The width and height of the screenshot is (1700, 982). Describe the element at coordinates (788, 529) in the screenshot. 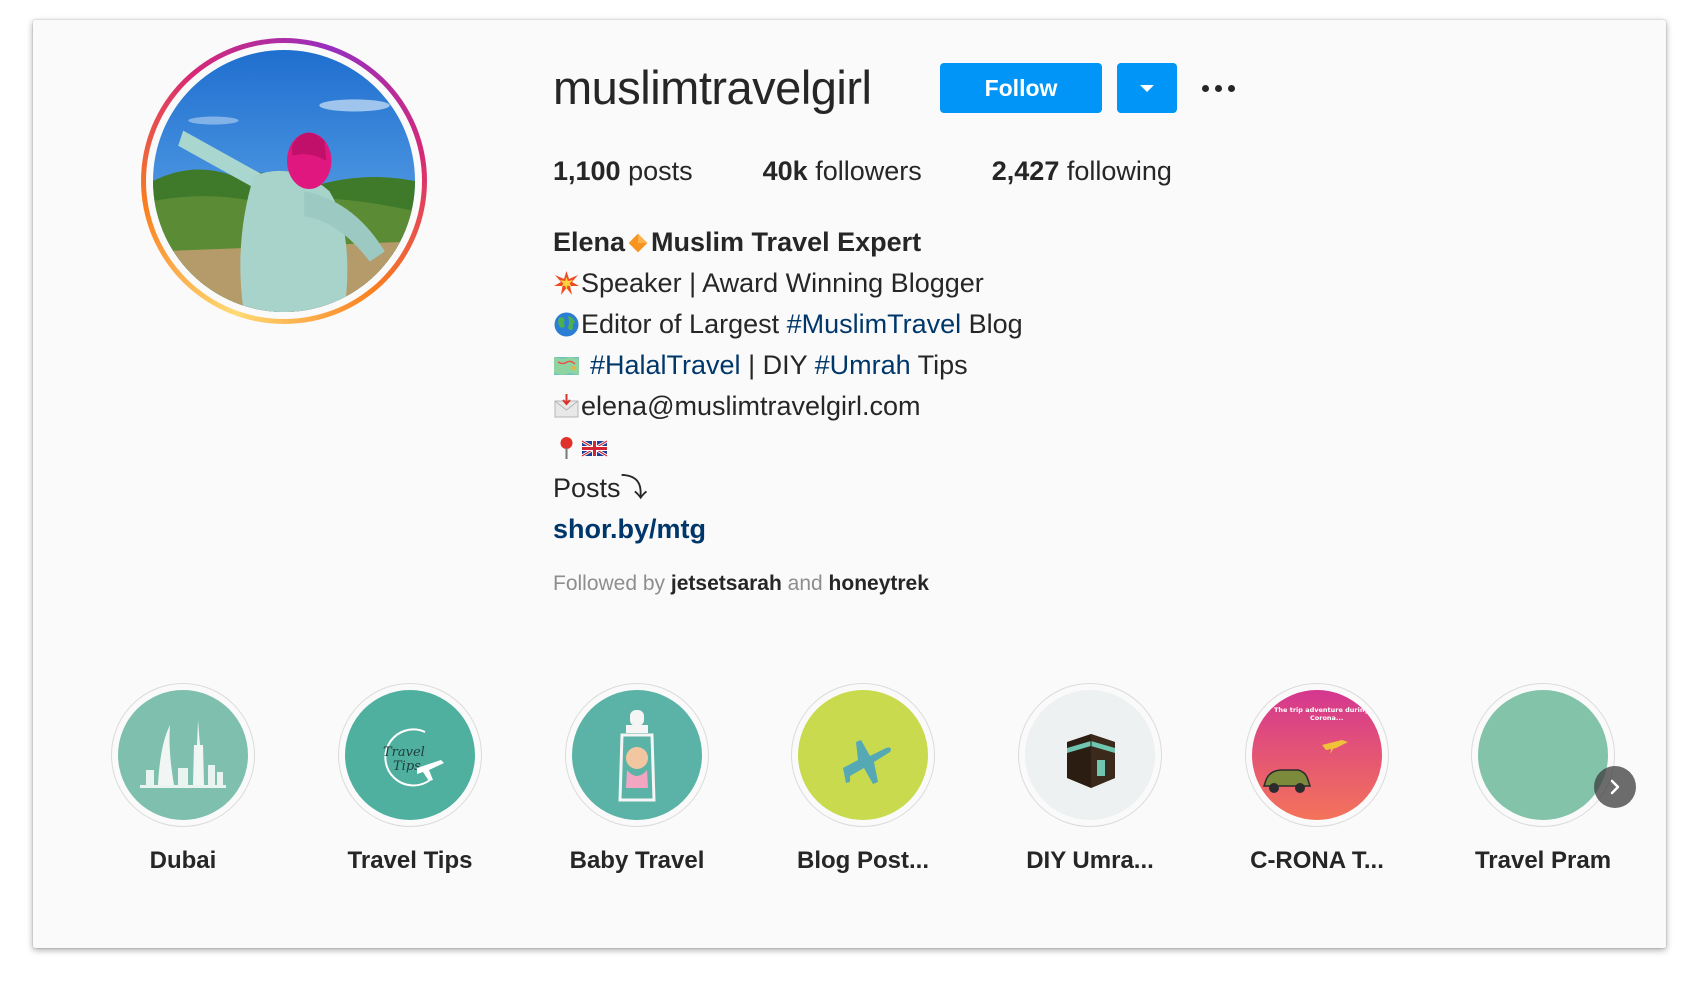

I see `bio-line-link: shor.by/mtg` at that location.